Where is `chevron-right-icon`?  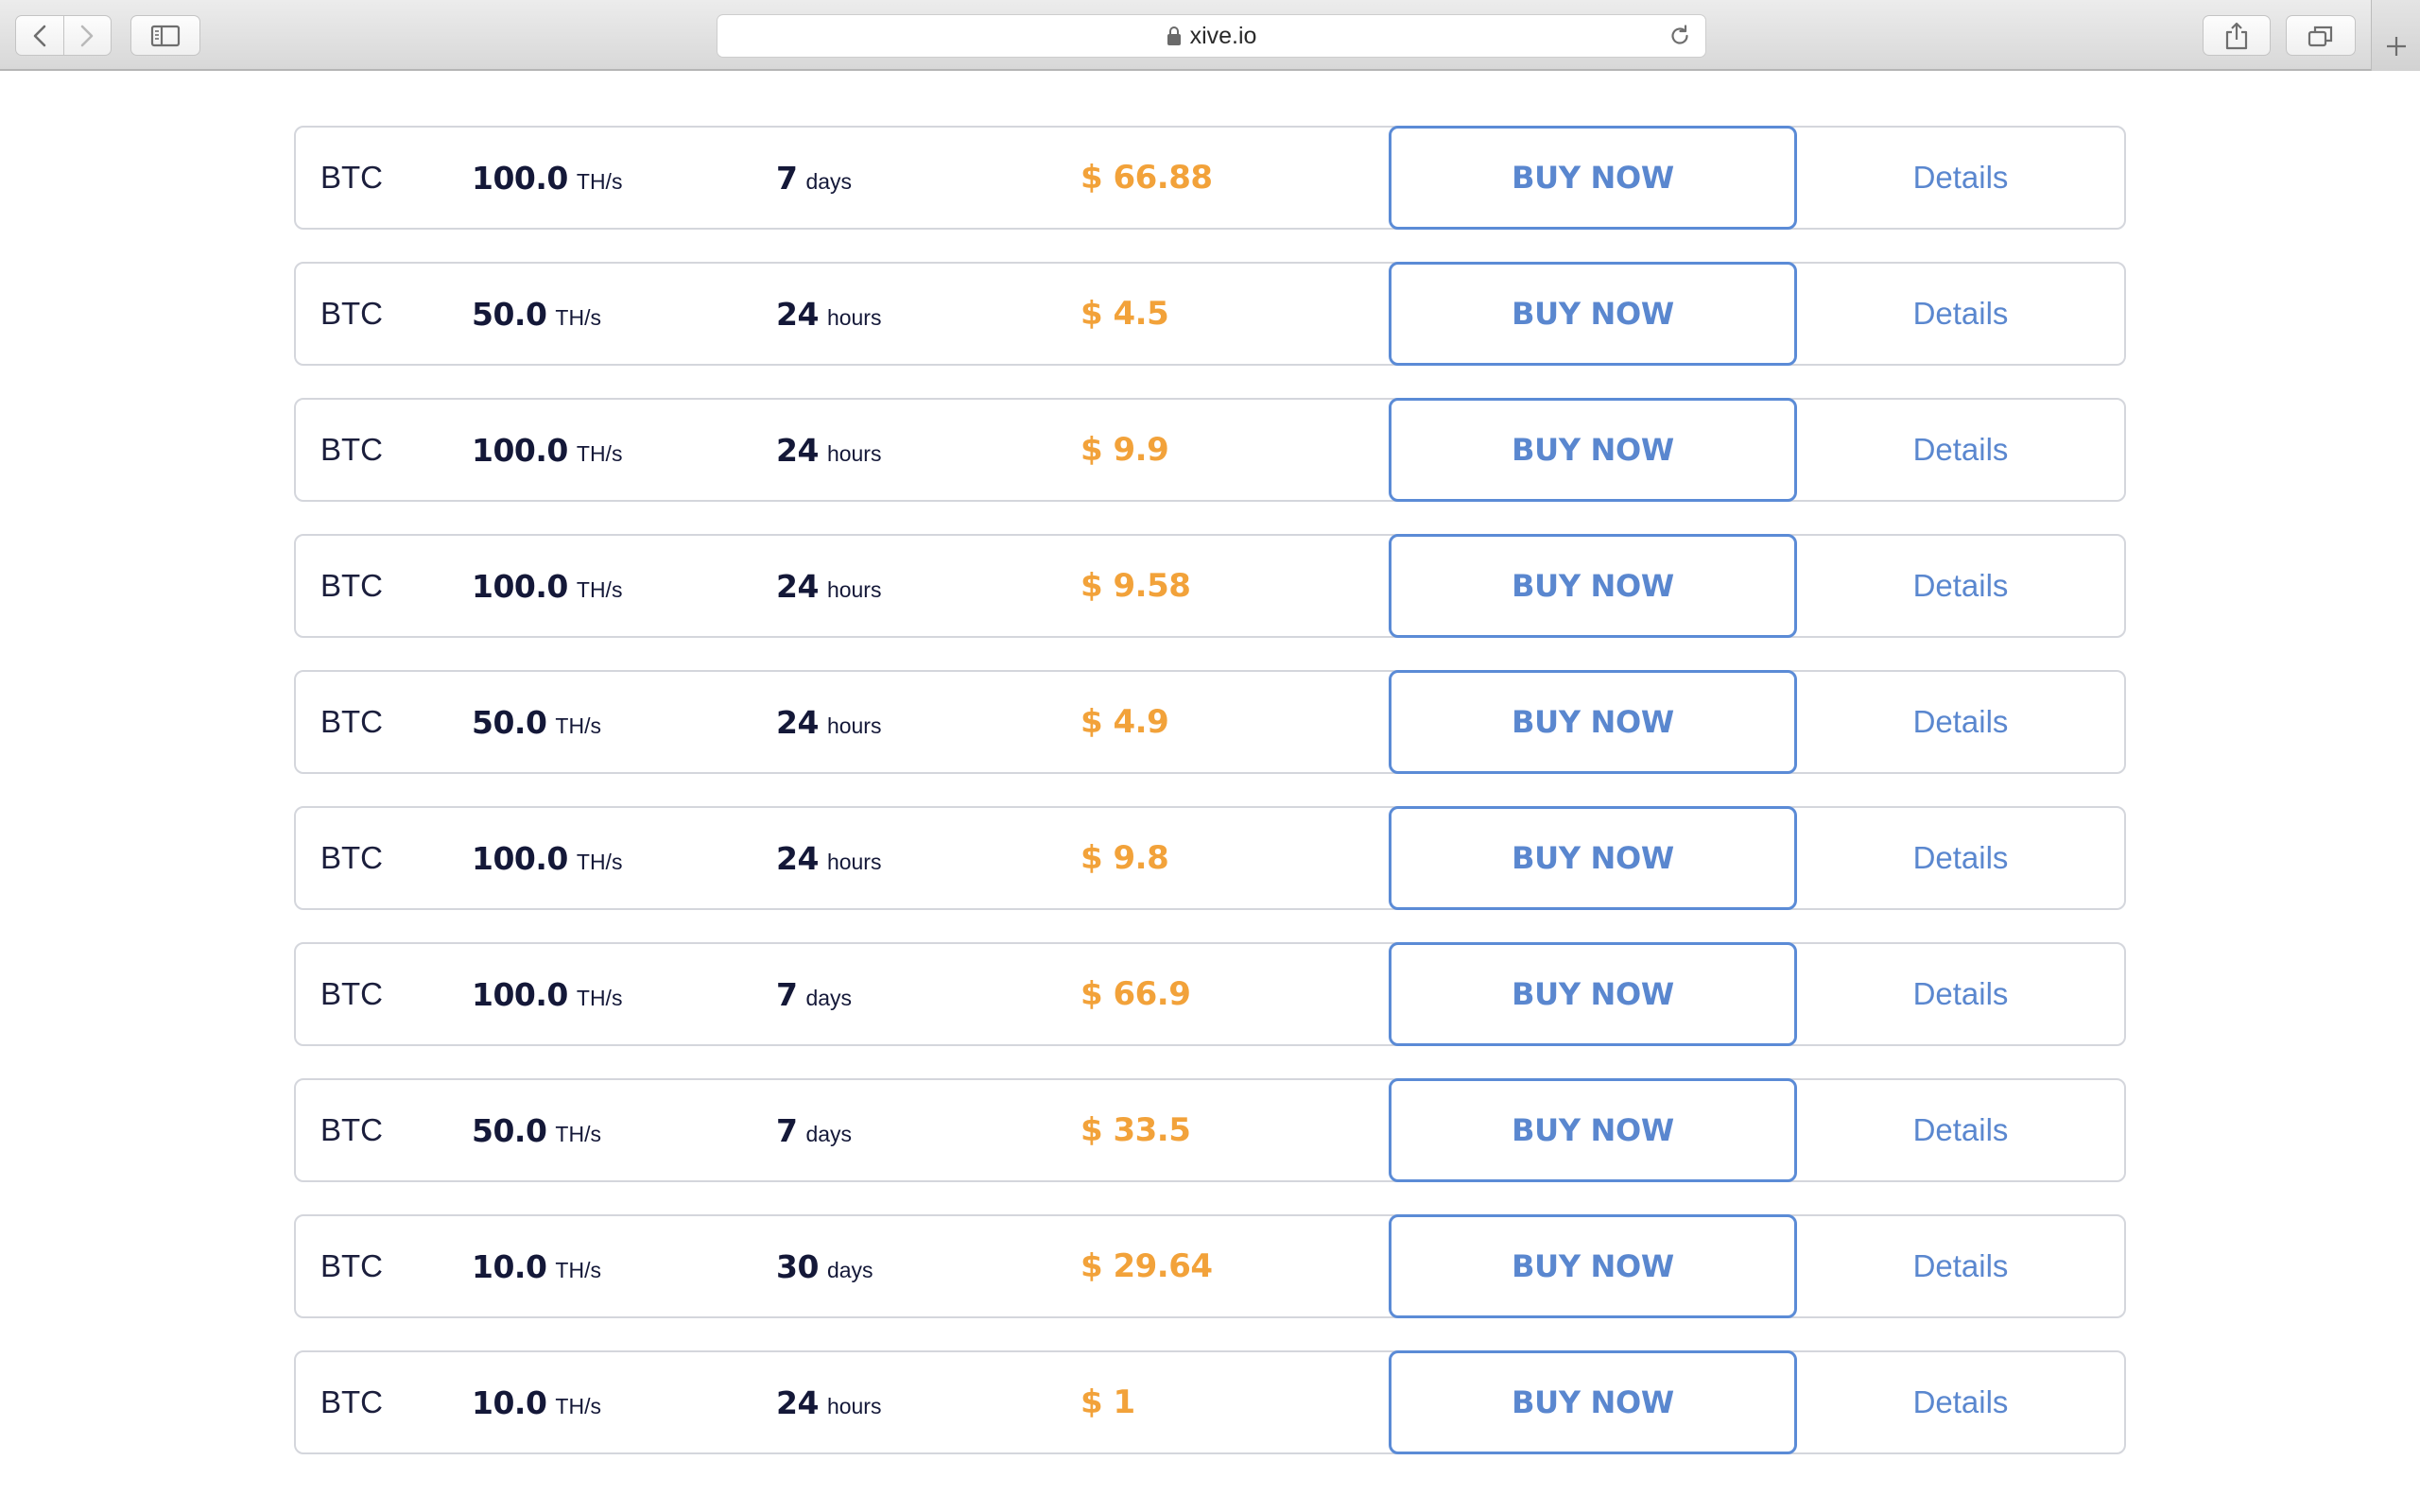
chevron-right-icon is located at coordinates (87, 35).